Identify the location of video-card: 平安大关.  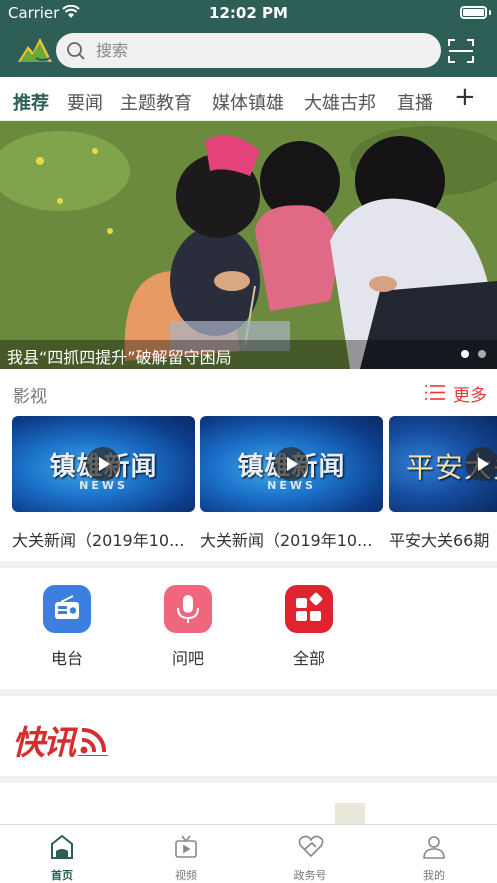
(443, 464).